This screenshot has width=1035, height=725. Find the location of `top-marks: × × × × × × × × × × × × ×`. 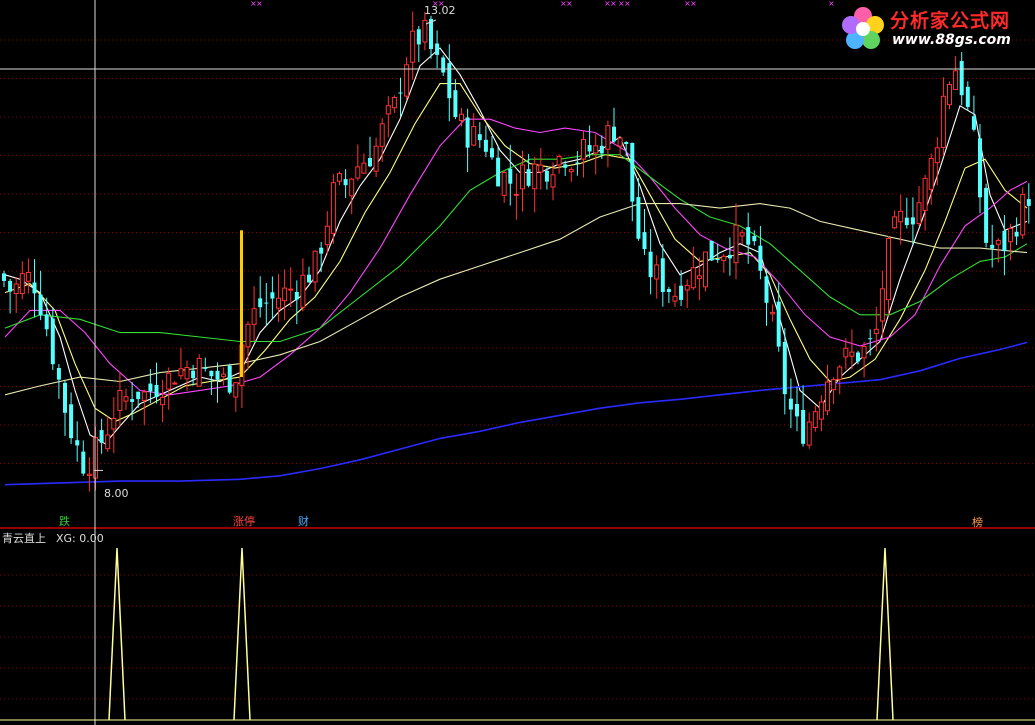

top-marks: × × × × × × × × × × × × × is located at coordinates (542, 4).